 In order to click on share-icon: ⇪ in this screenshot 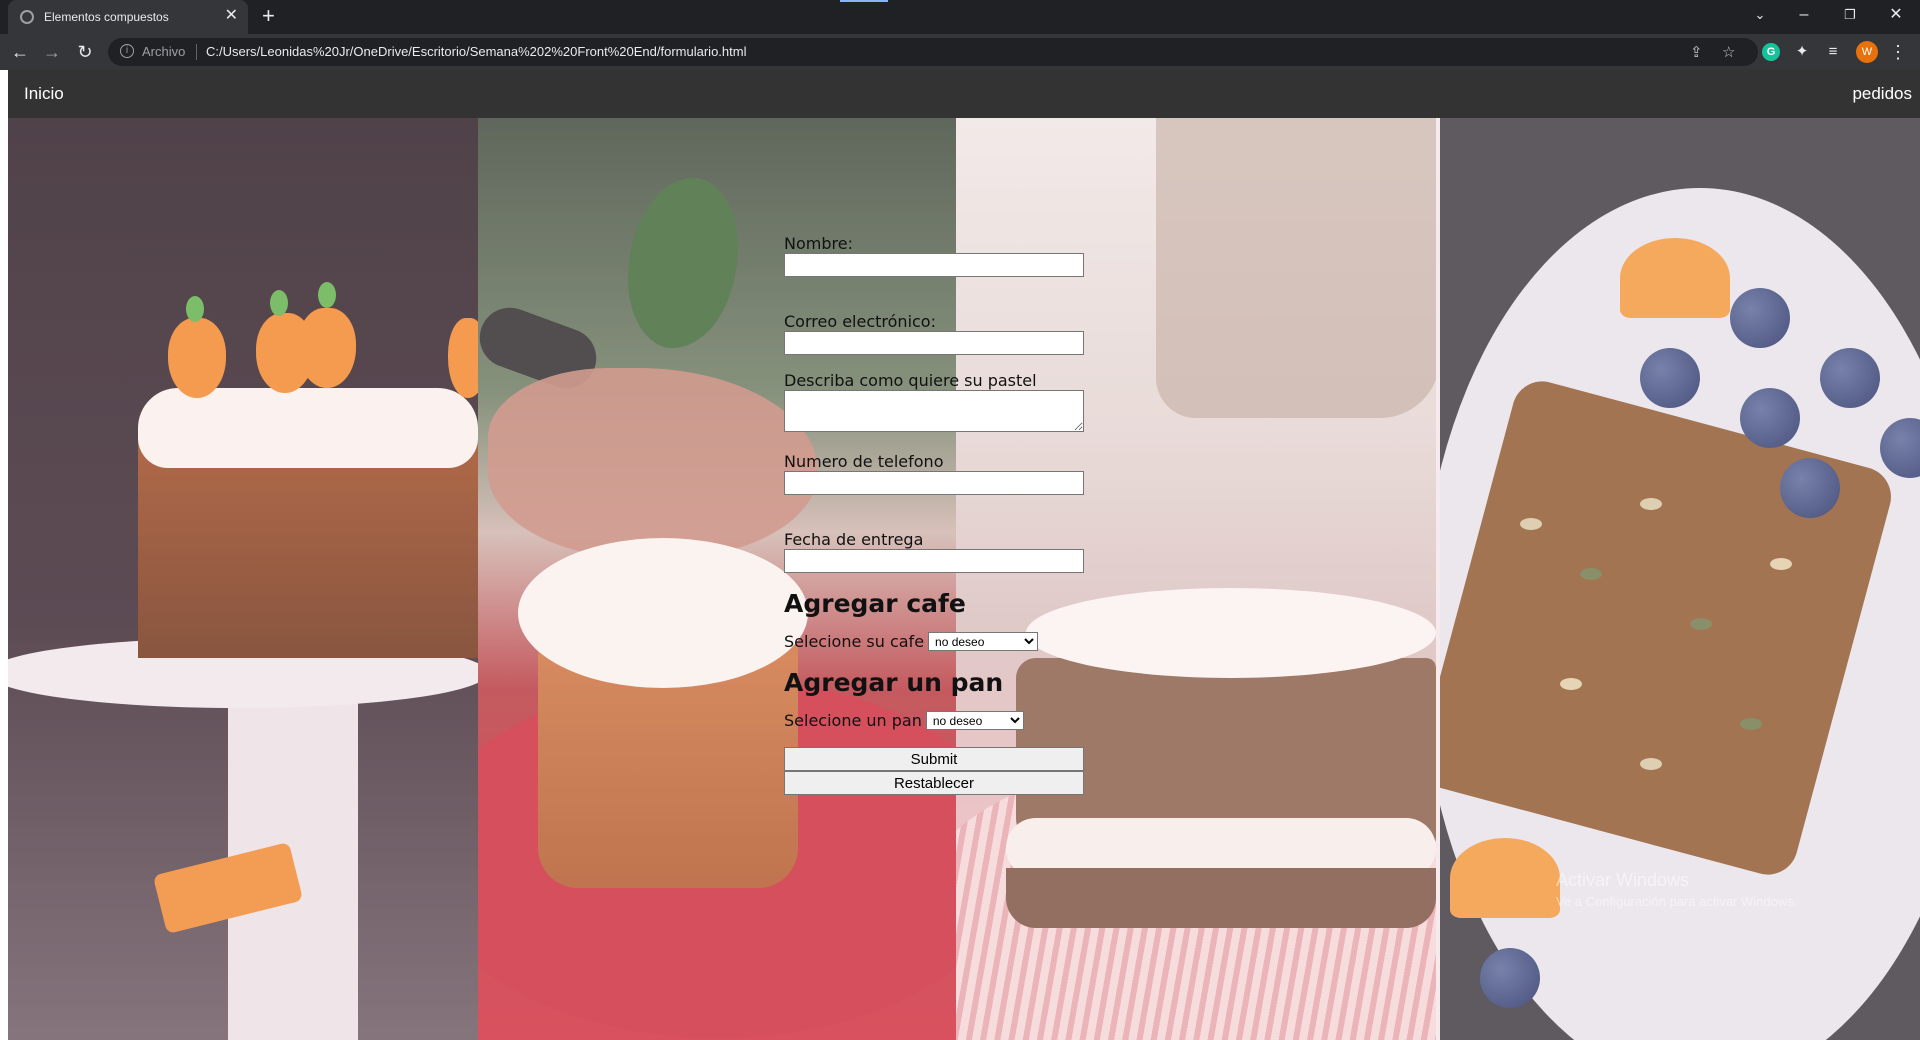, I will do `click(1696, 52)`.